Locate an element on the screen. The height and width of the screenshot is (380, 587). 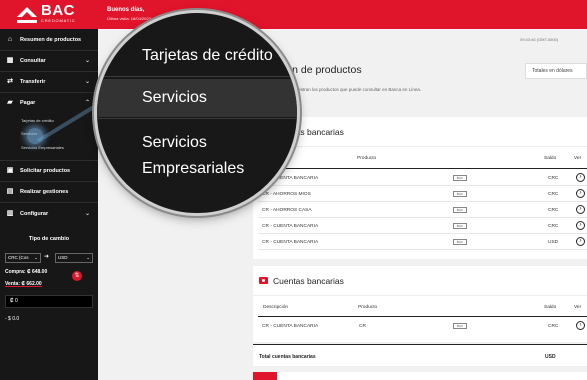
fx-to-select: USD ⌄ is located at coordinates (74, 258).